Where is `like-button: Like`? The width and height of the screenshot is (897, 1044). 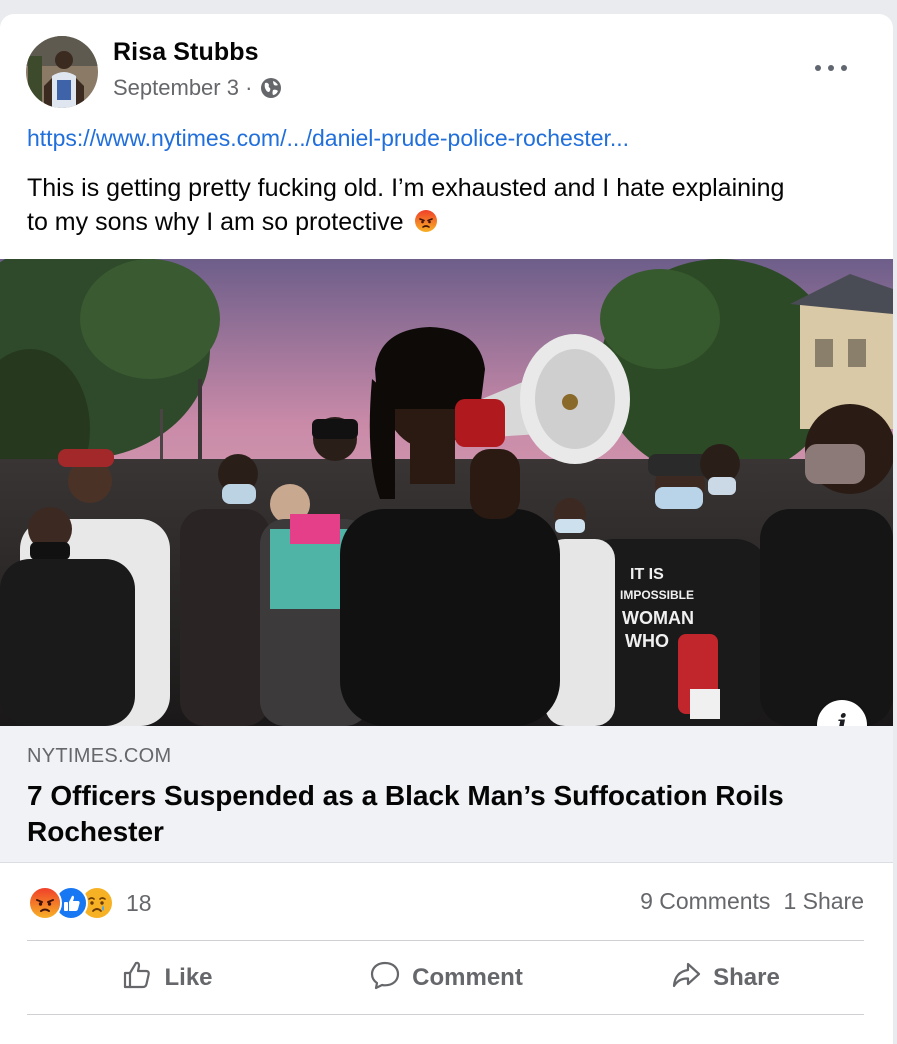 like-button: Like is located at coordinates (166, 978).